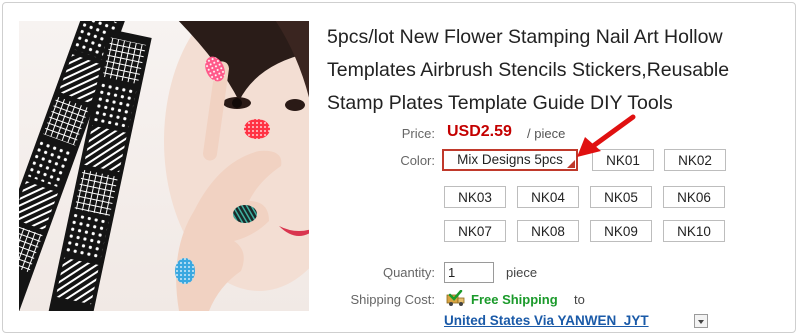 The height and width of the screenshot is (335, 800). I want to click on shipping-method-link: United States Via YANWEN_JYT, so click(546, 320).